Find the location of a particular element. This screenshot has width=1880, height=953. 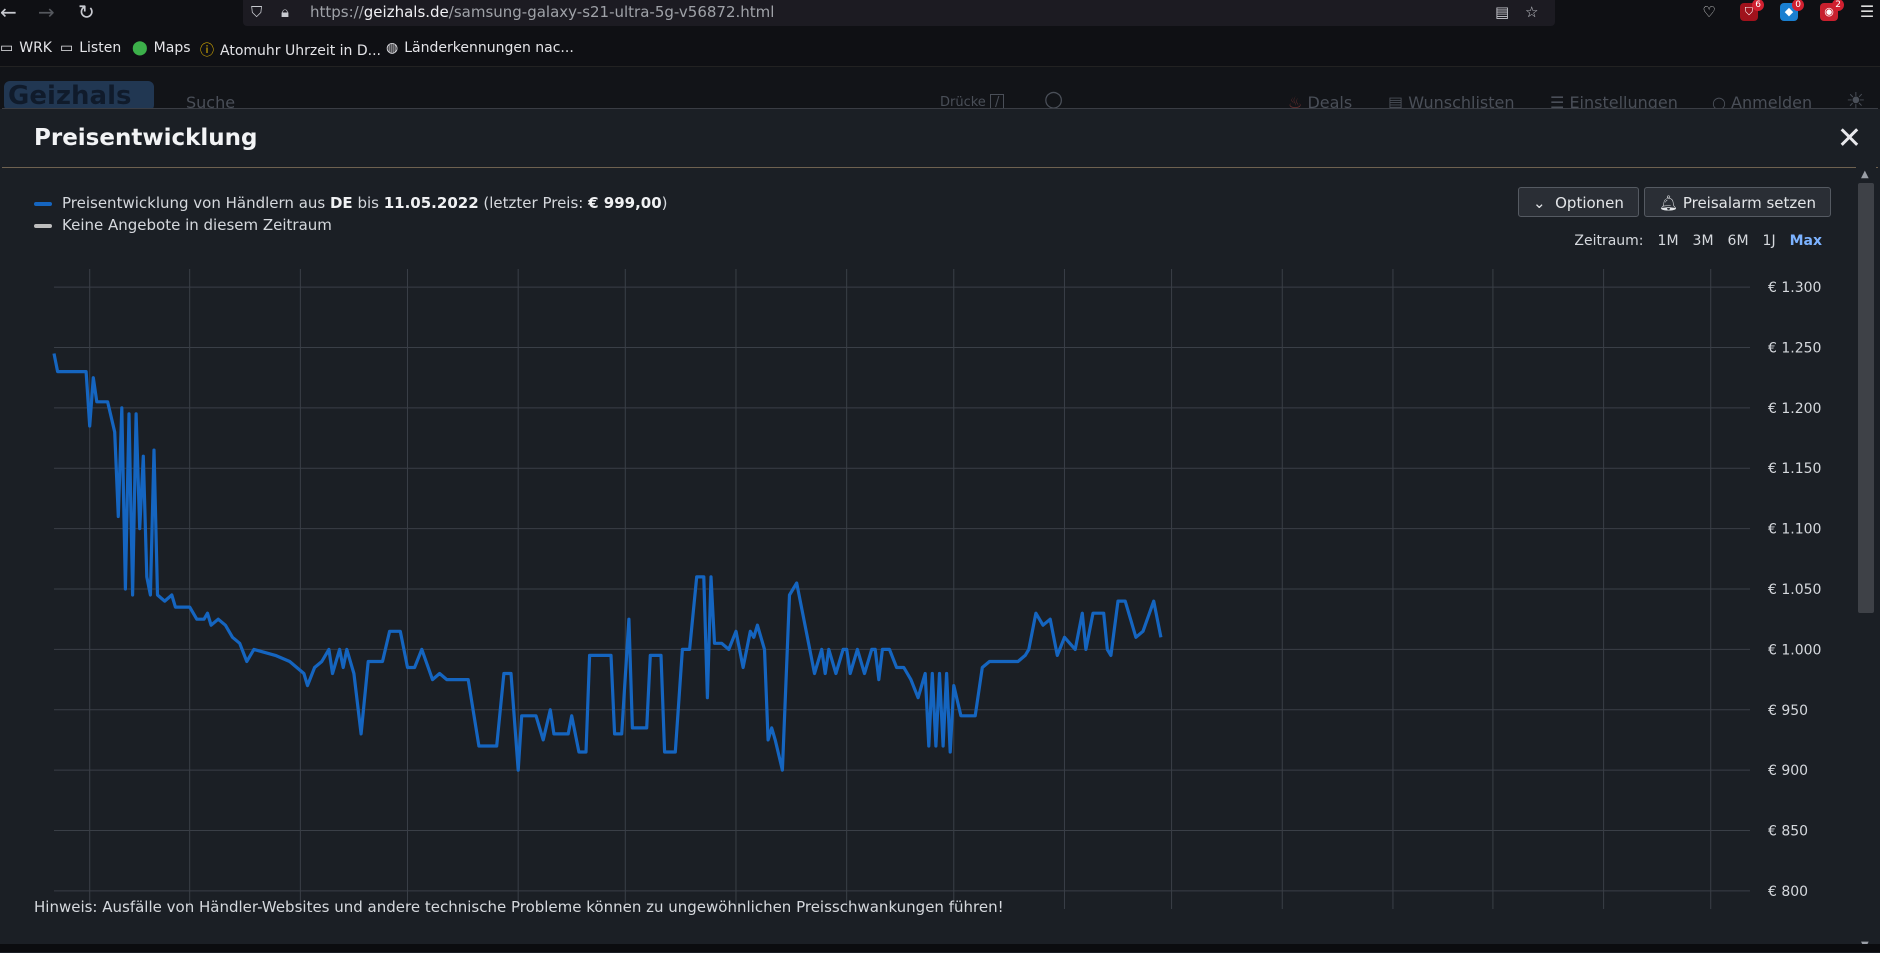

pocket-icon: ♡ is located at coordinates (1709, 12).